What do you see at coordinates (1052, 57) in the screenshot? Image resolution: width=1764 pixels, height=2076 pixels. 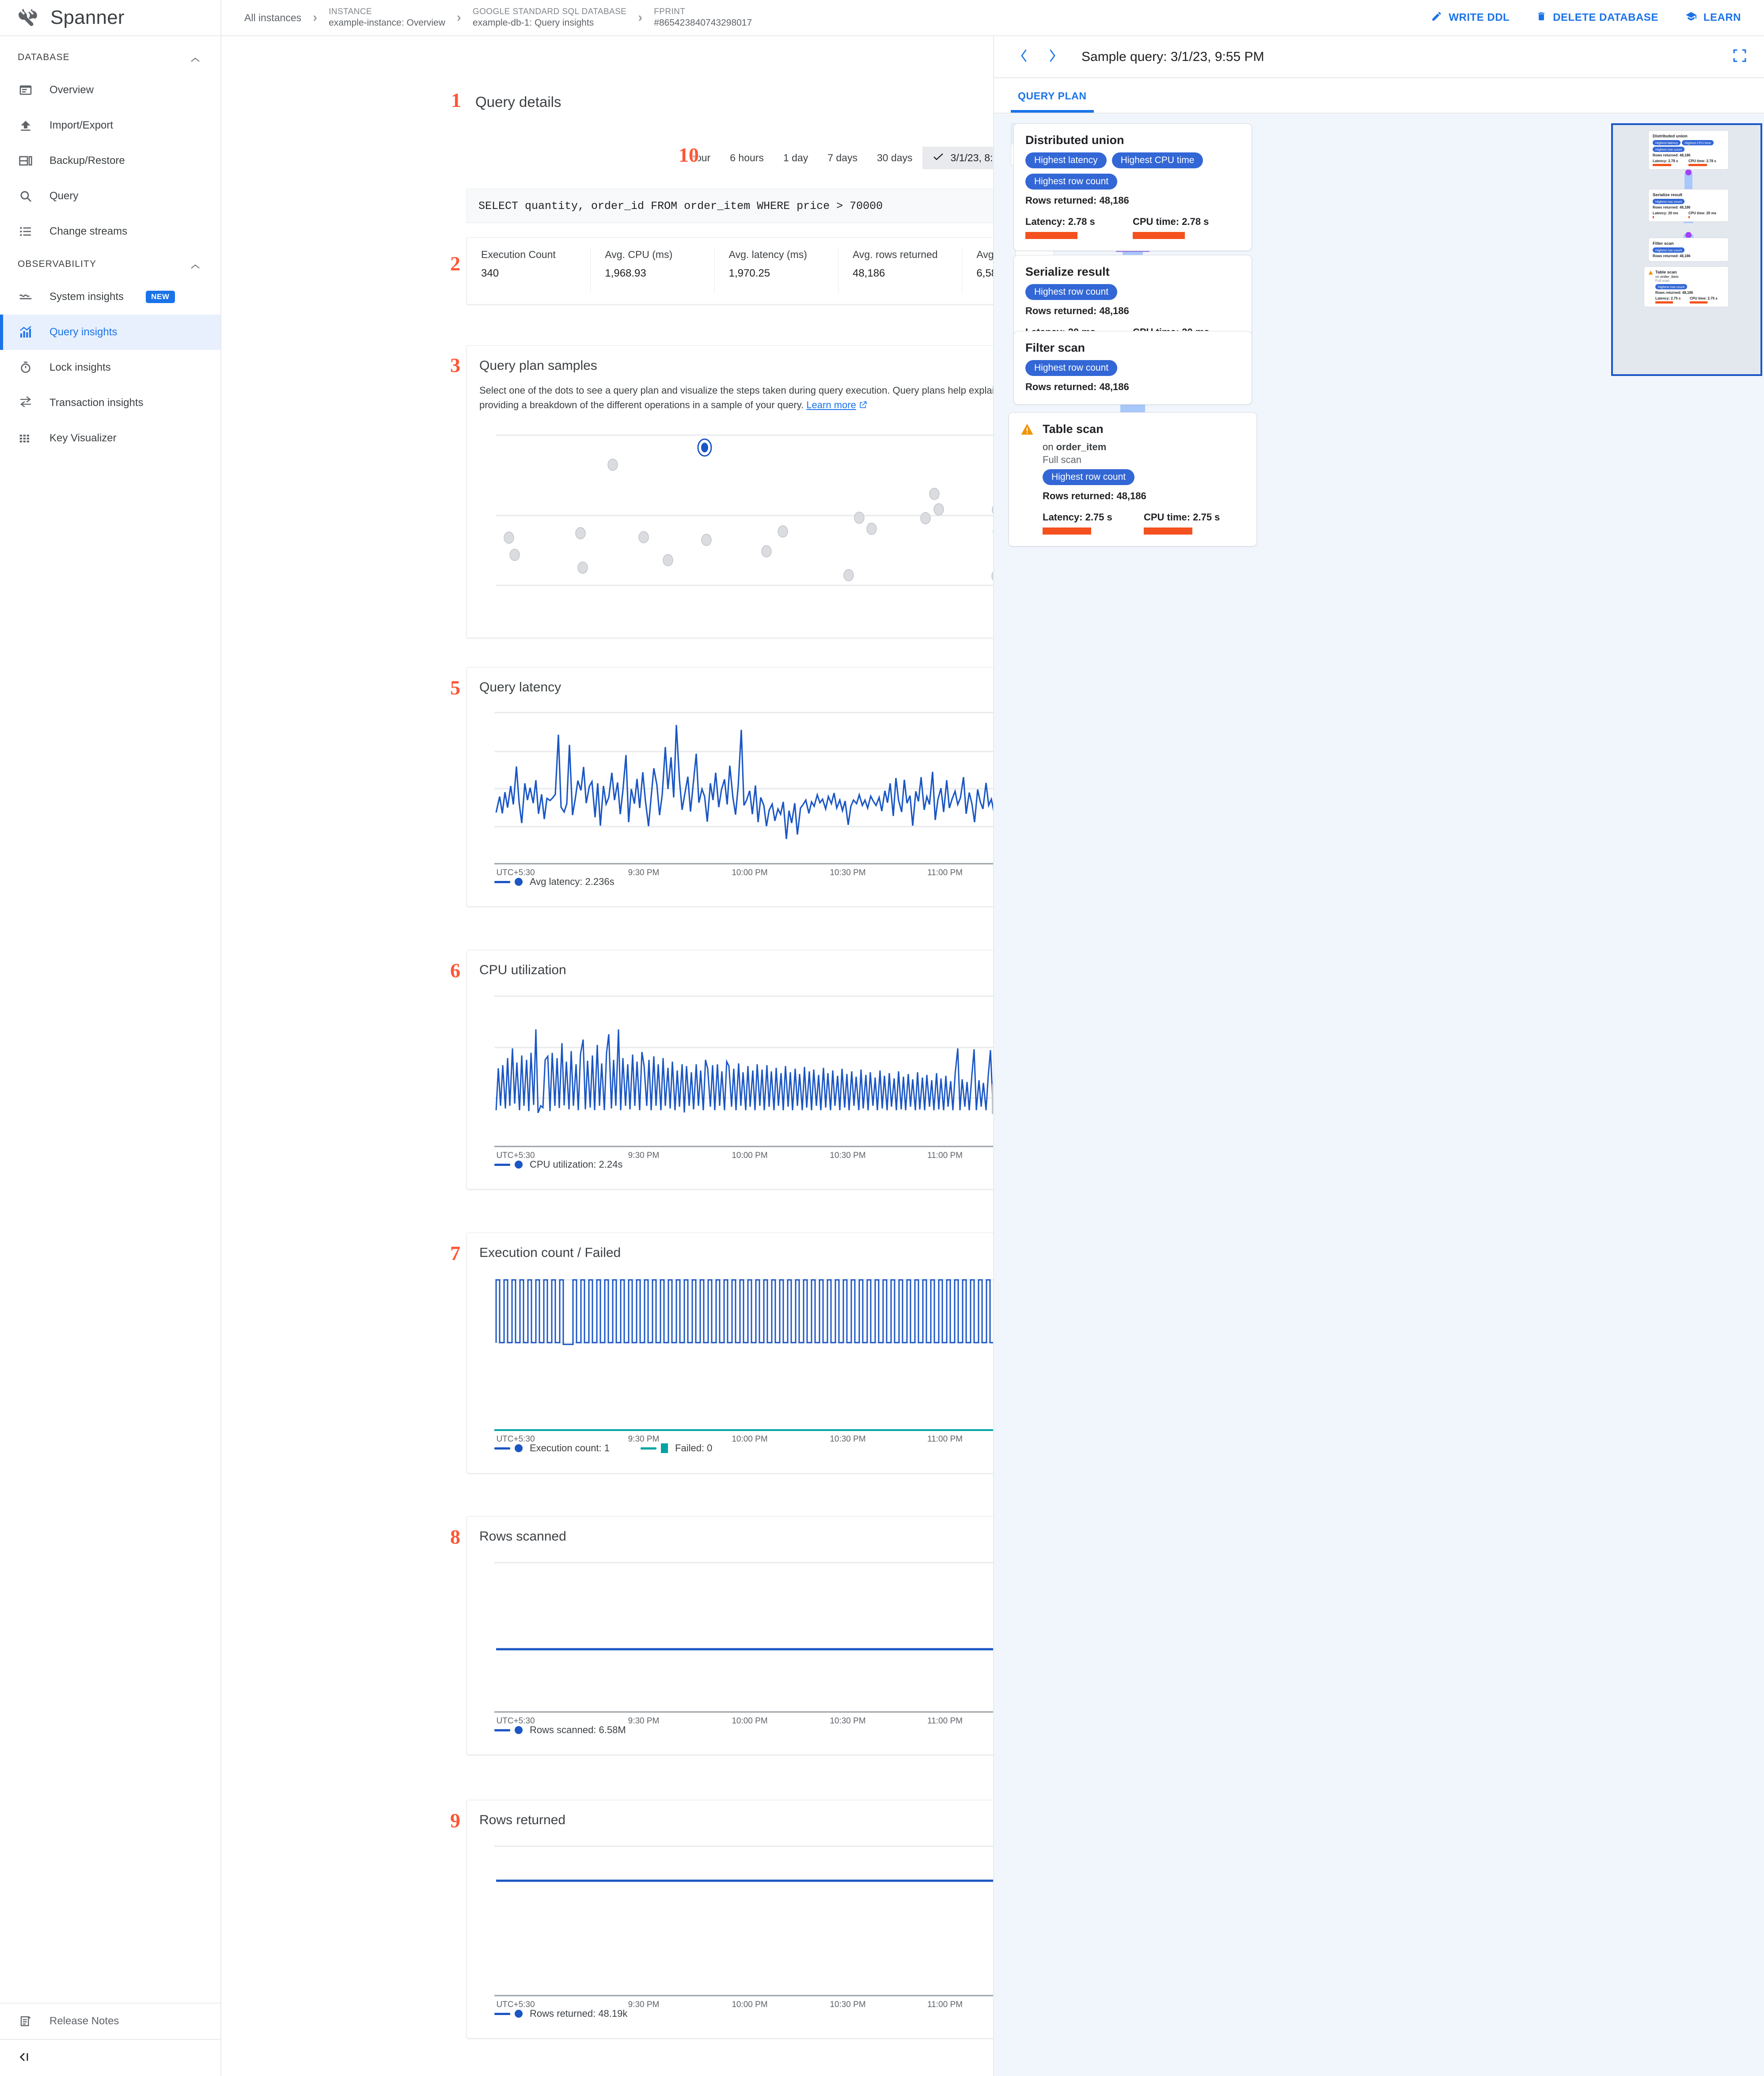 I see `next-sample-button` at bounding box center [1052, 57].